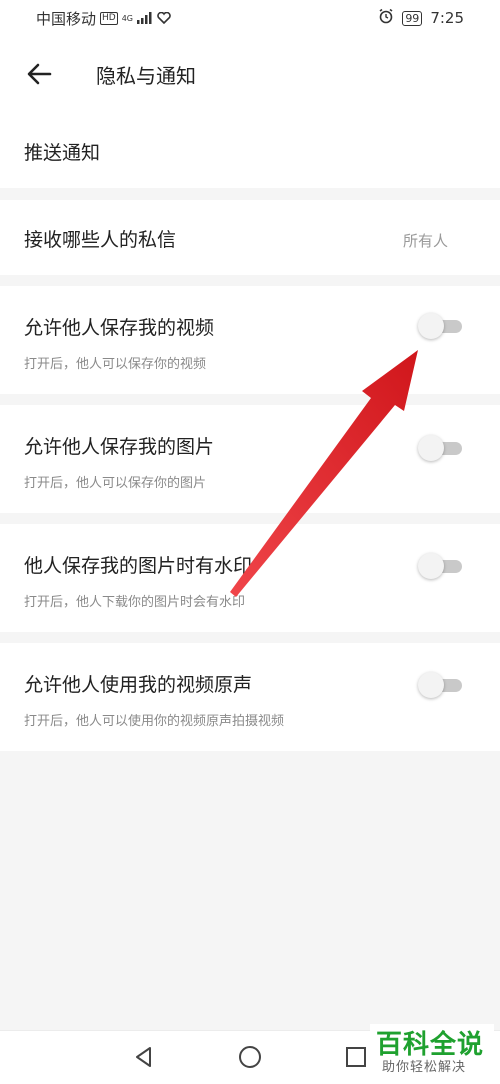 The height and width of the screenshot is (1084, 500). Describe the element at coordinates (145, 19) in the screenshot. I see `signal-icon` at that location.